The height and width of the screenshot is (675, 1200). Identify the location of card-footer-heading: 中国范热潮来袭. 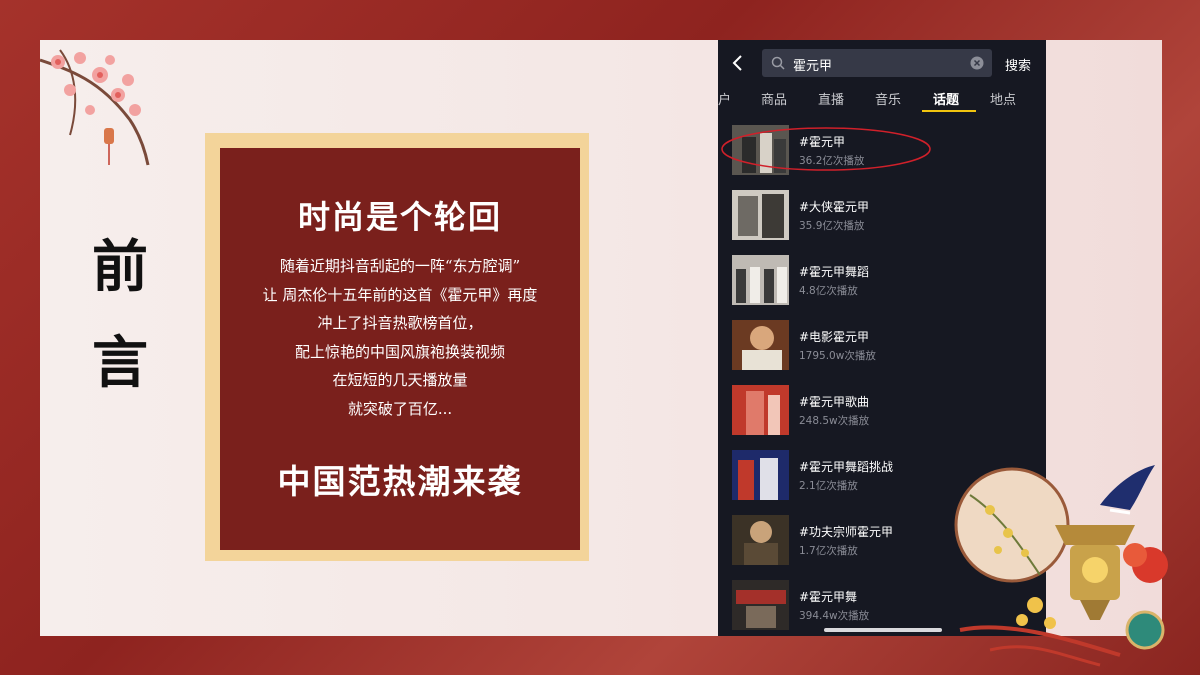
(400, 481).